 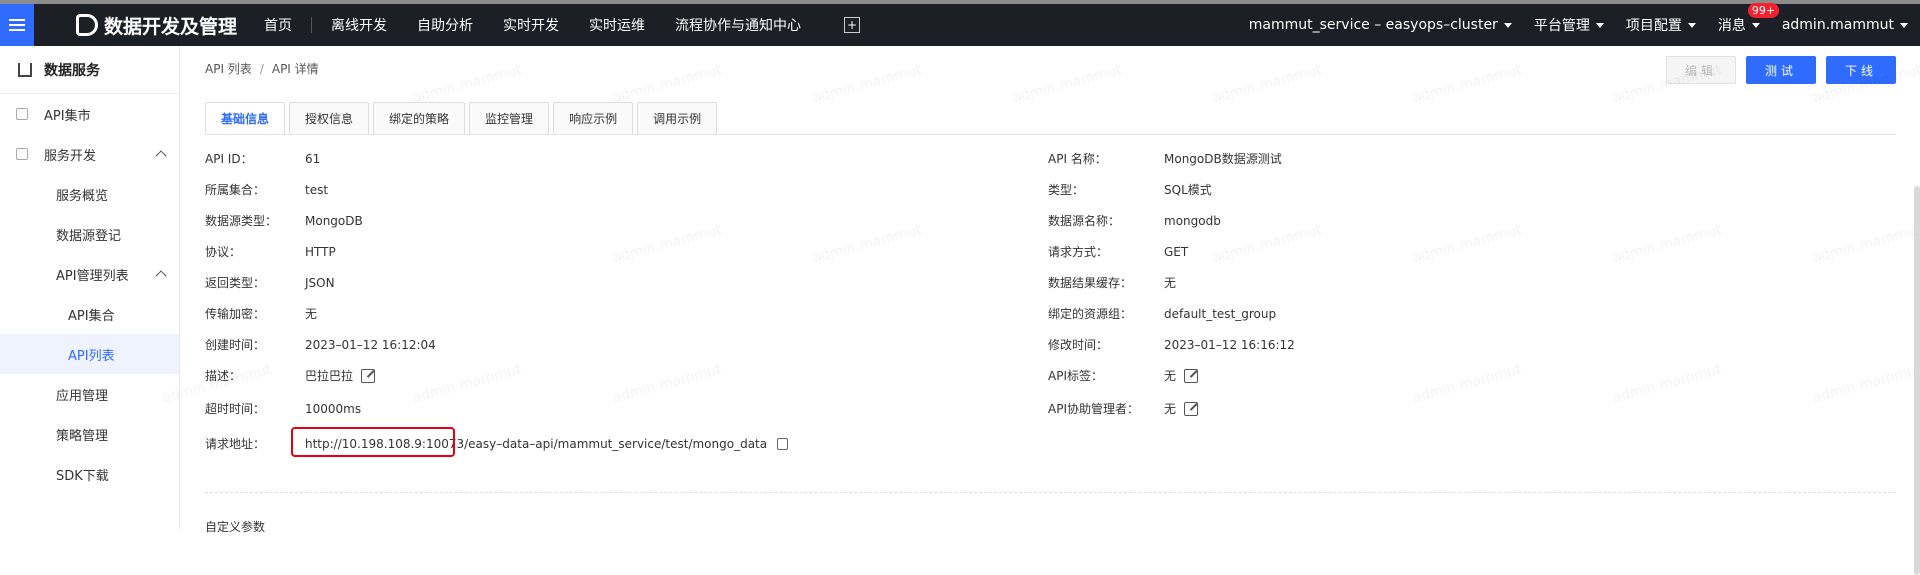 I want to click on cluster-selector: mammut_service – easyops–cluster, so click(x=1380, y=25).